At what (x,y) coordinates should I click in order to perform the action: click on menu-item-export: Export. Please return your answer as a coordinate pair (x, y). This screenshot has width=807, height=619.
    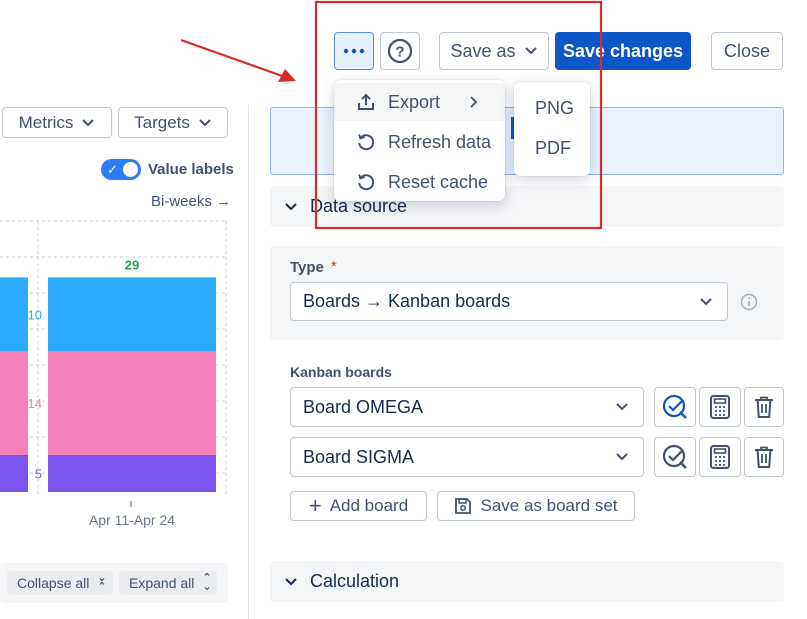
    Looking at the image, I should click on (419, 102).